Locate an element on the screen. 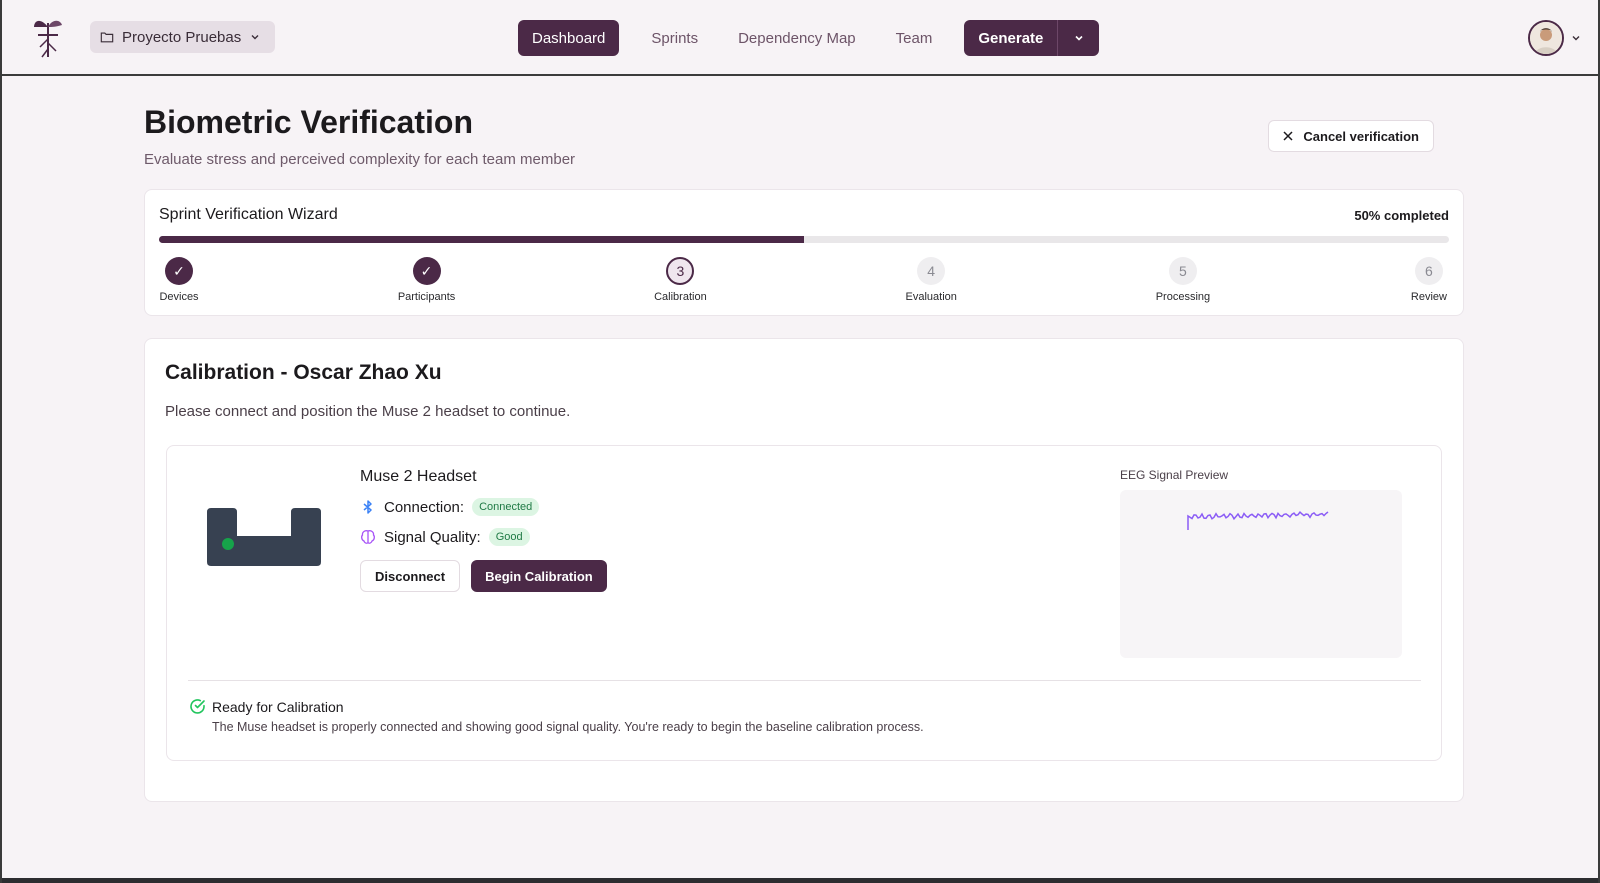 The height and width of the screenshot is (883, 1600). generate-button: Generate is located at coordinates (1010, 38).